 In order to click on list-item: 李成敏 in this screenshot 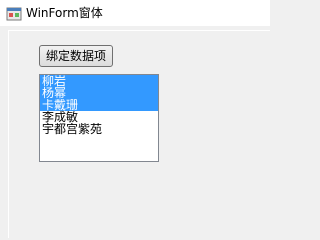, I will do `click(99, 117)`.